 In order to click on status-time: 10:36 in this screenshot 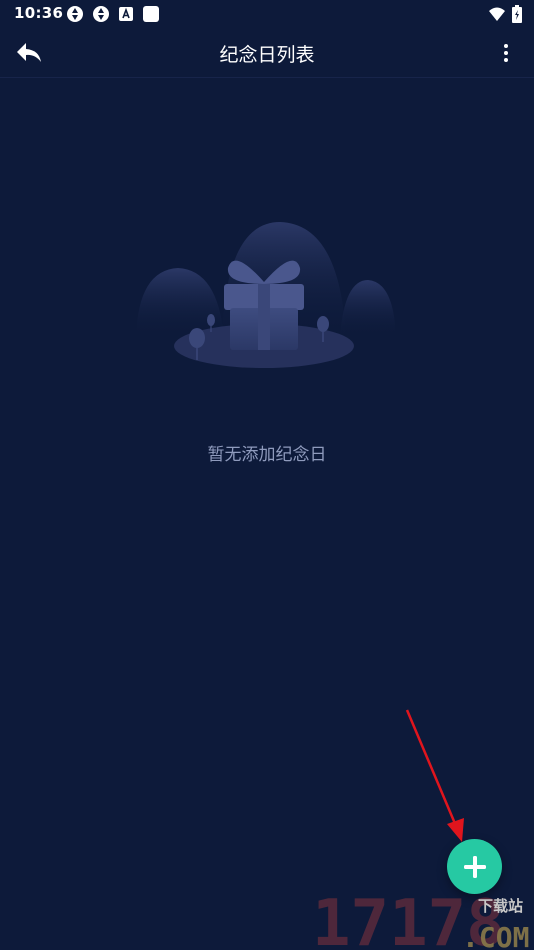, I will do `click(39, 13)`.